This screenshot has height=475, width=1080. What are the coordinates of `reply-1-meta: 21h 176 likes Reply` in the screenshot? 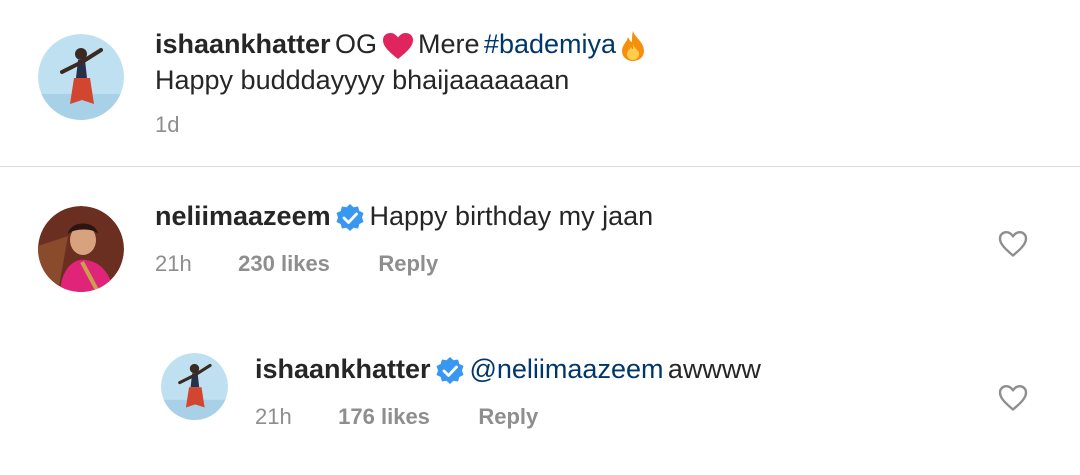 It's located at (396, 417).